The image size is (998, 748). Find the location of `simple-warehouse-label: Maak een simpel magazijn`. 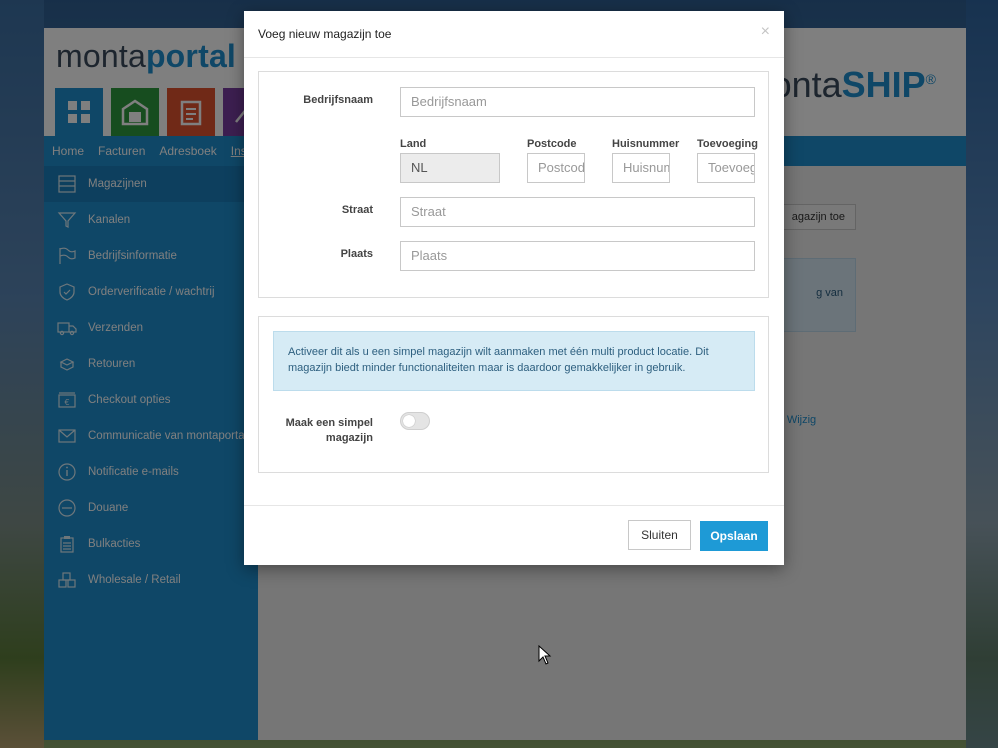

simple-warehouse-label: Maak een simpel magazijn is located at coordinates (323, 431).